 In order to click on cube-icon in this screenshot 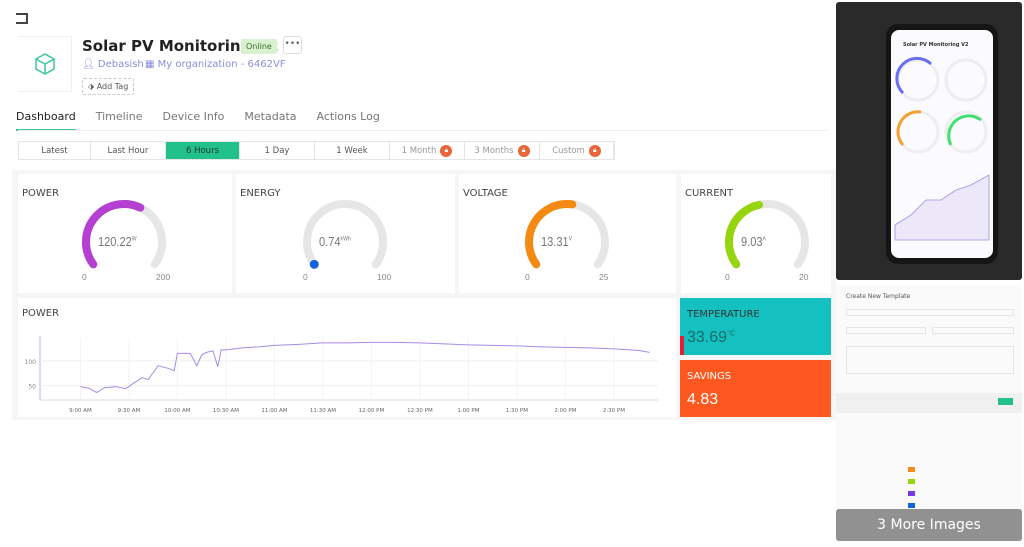, I will do `click(44, 64)`.